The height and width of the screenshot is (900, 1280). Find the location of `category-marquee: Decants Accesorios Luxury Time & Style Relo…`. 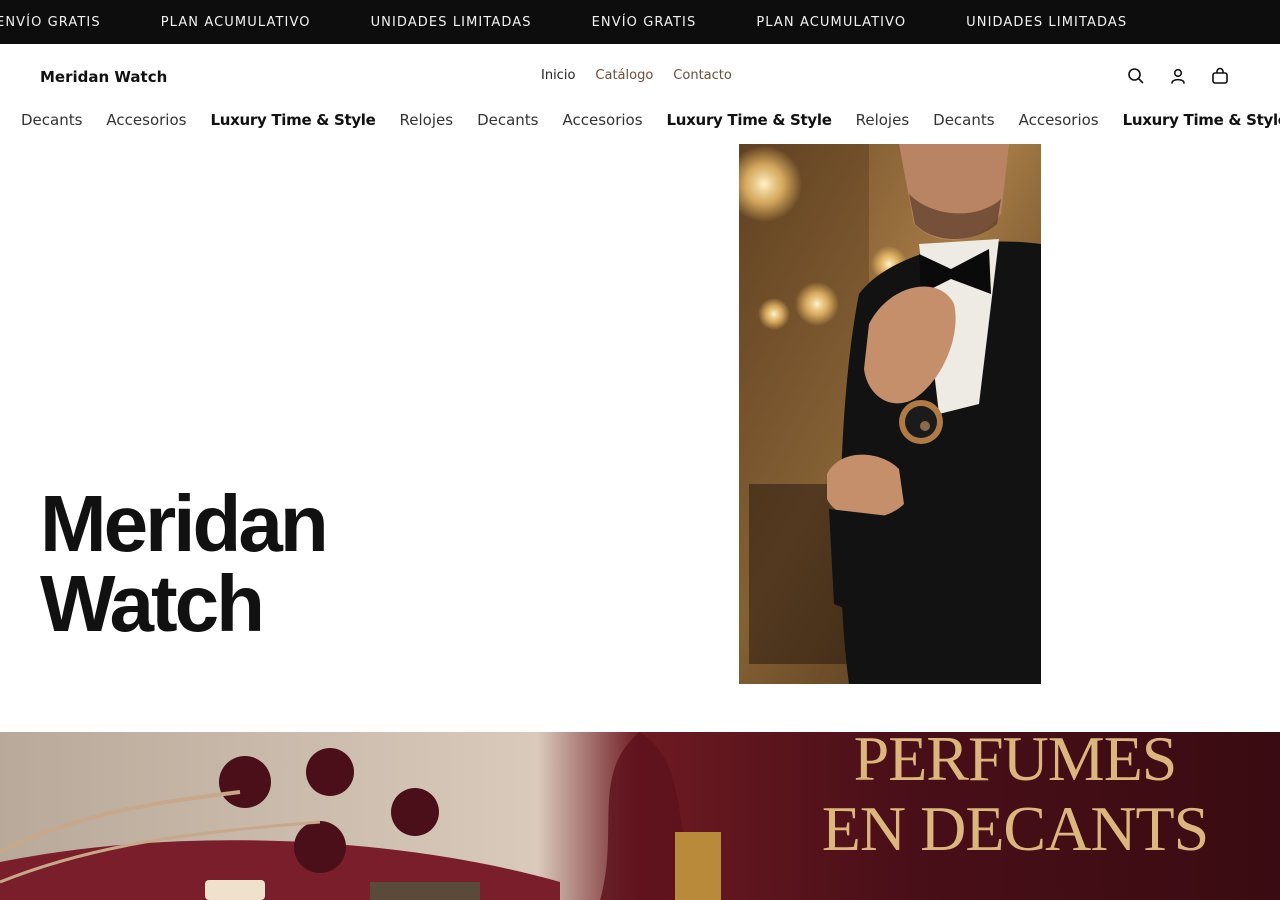

category-marquee: Decants Accesorios Luxury Time & Style Relo… is located at coordinates (640, 121).